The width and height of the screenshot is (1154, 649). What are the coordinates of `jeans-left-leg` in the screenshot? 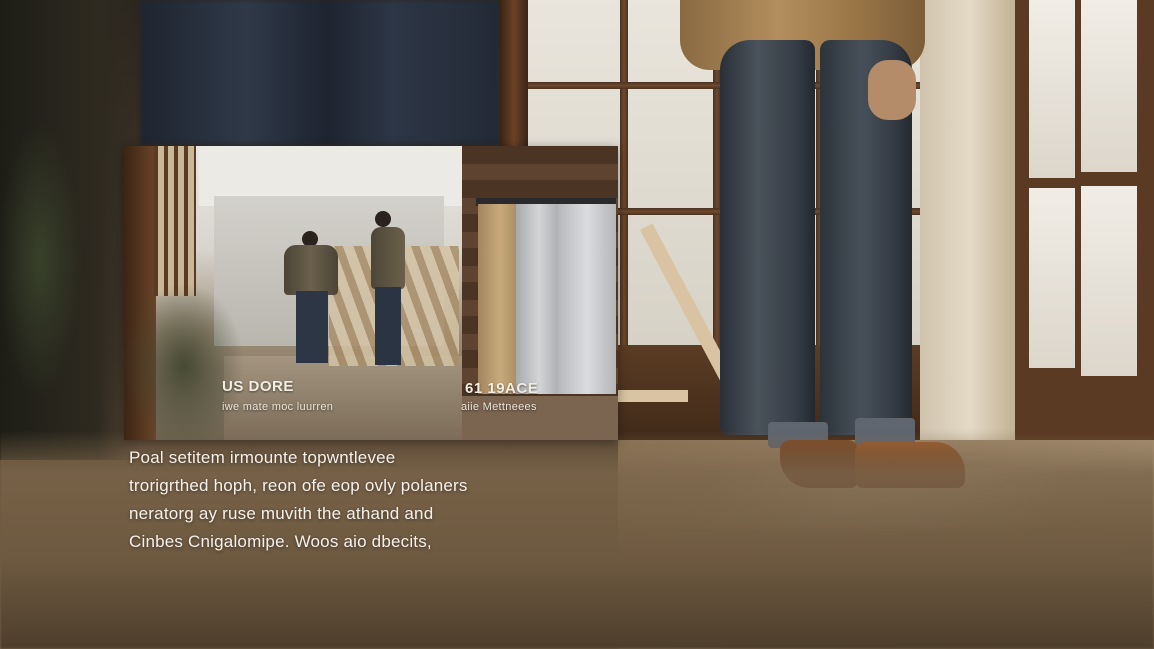 It's located at (767, 237).